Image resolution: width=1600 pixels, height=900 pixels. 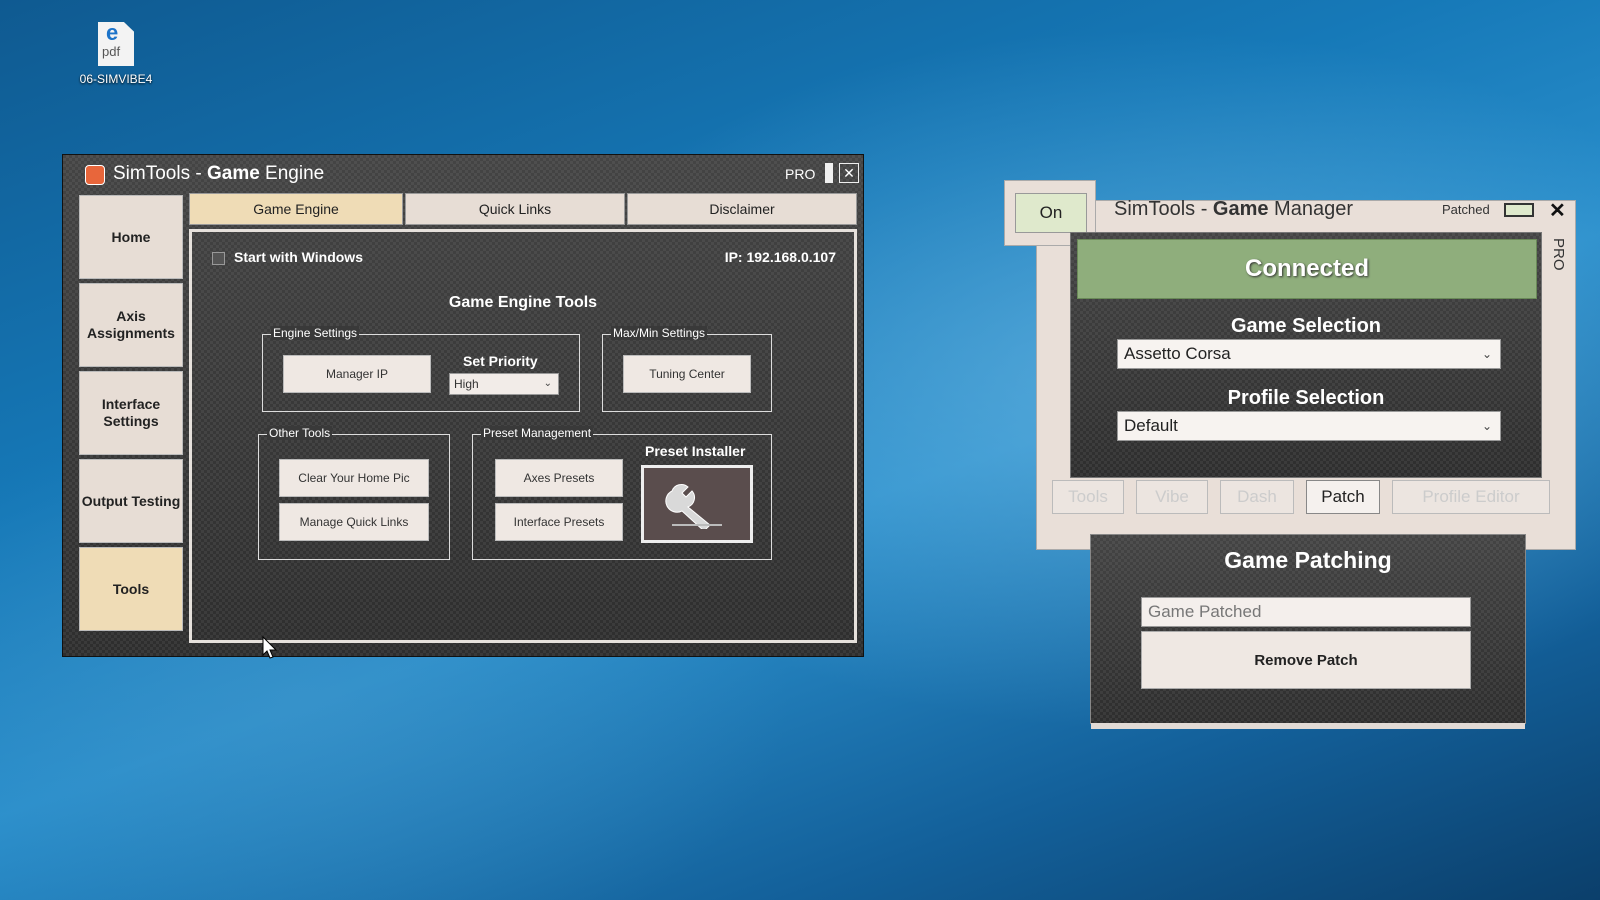 I want to click on preset-installer-label: Preset Installer, so click(x=695, y=451).